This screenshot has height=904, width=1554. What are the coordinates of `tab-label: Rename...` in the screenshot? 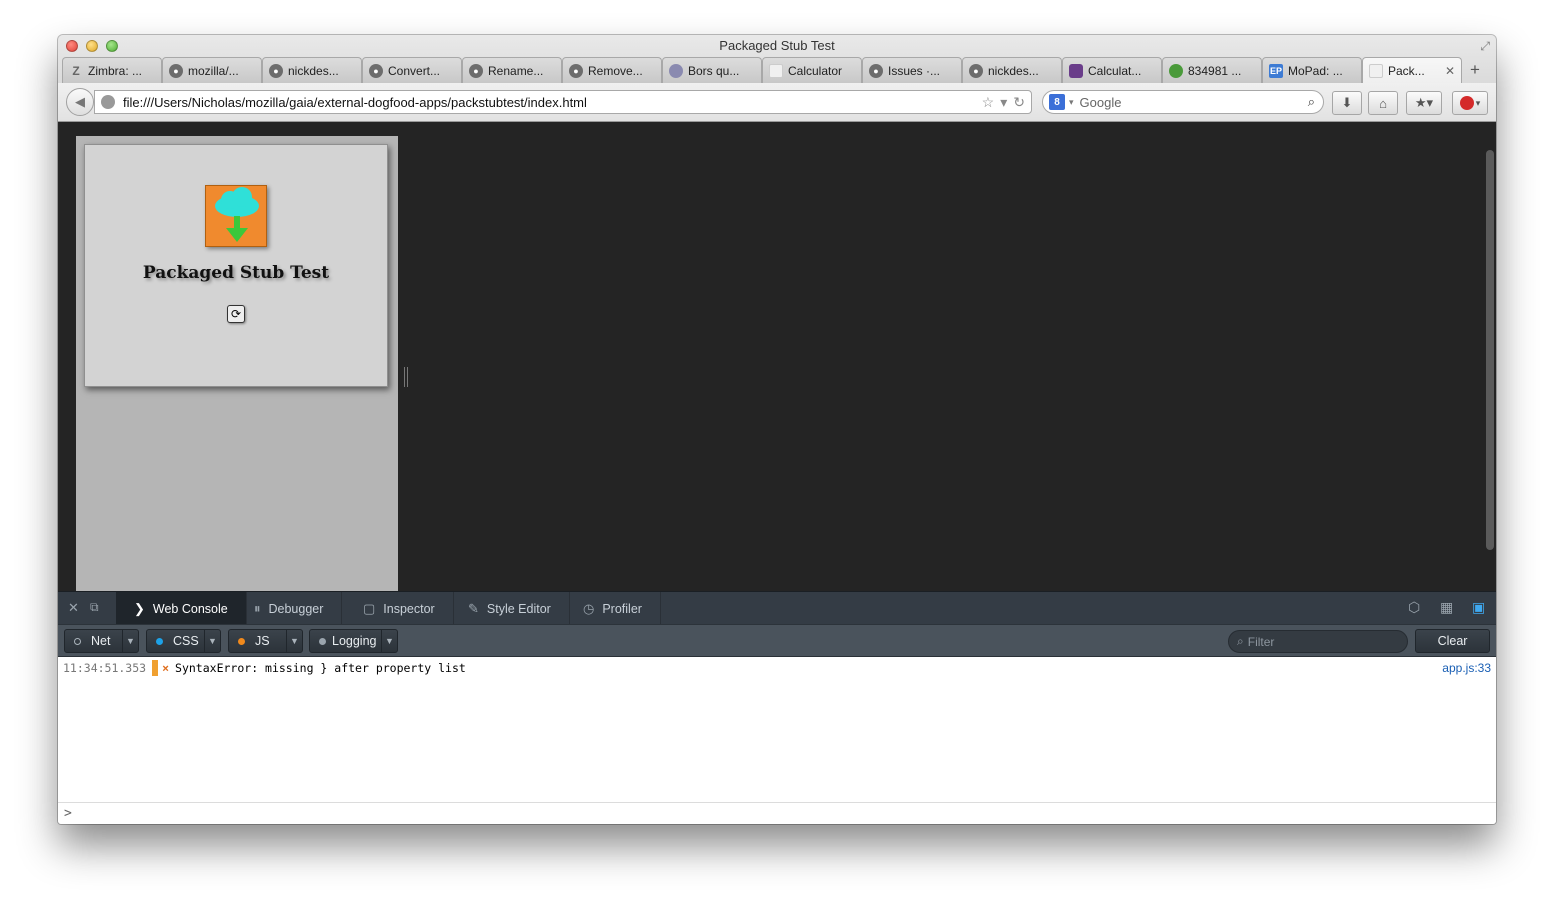 It's located at (516, 70).